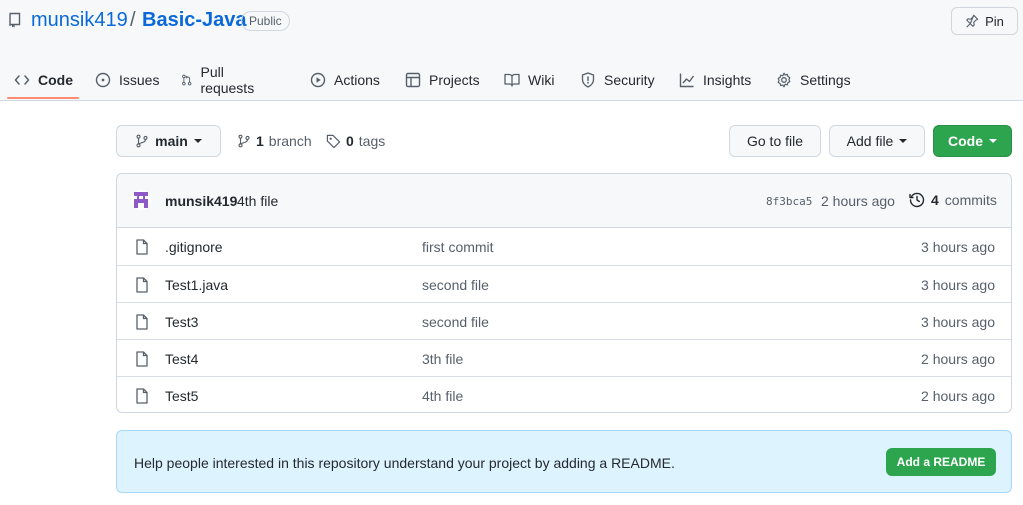 Image resolution: width=1023 pixels, height=505 pixels. Describe the element at coordinates (265, 21) in the screenshot. I see `visibility-badge: Public` at that location.